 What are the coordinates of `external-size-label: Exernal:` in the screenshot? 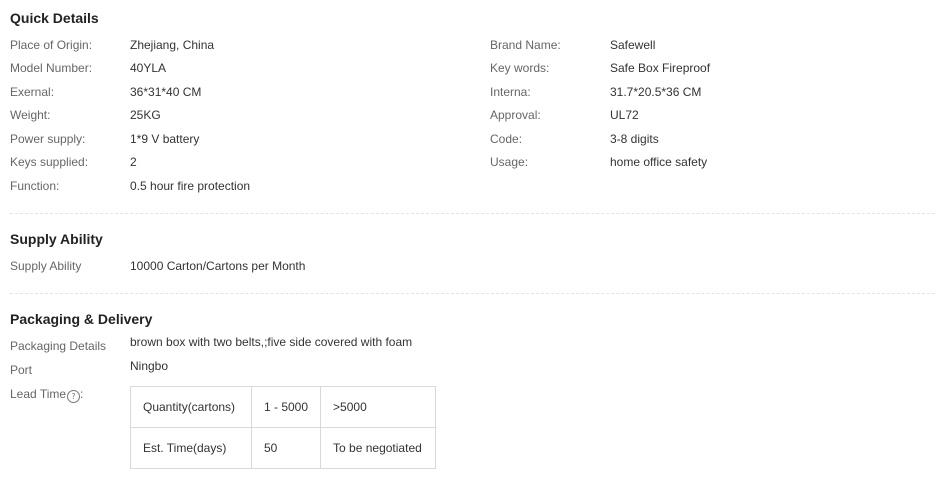 It's located at (32, 92).